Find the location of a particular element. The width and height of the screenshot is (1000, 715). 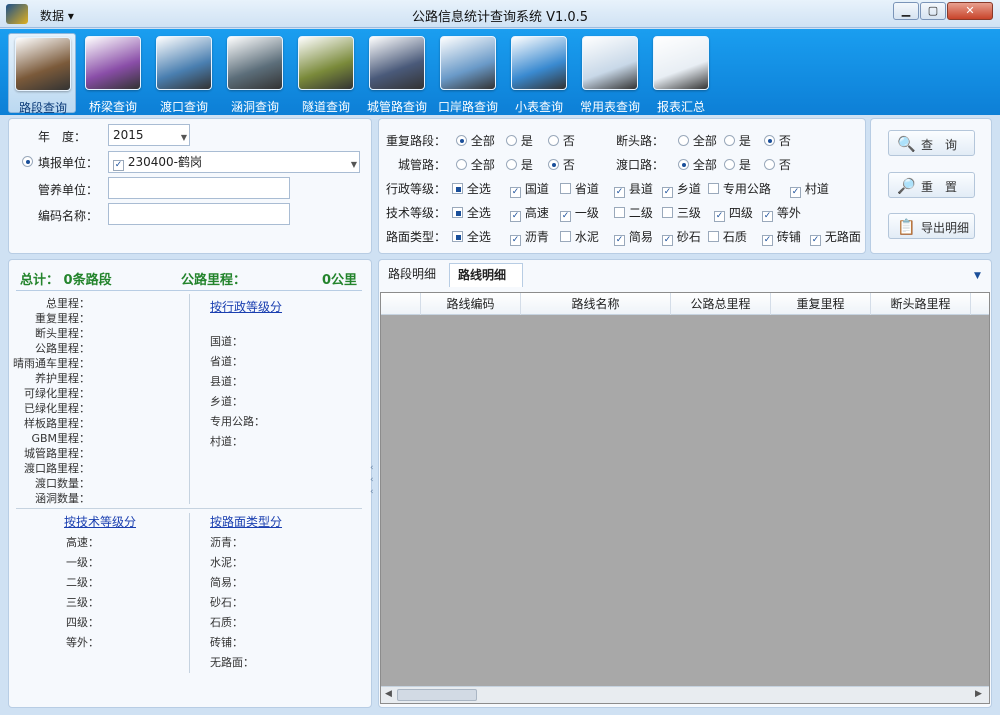

select-all-icon is located at coordinates (457, 188).